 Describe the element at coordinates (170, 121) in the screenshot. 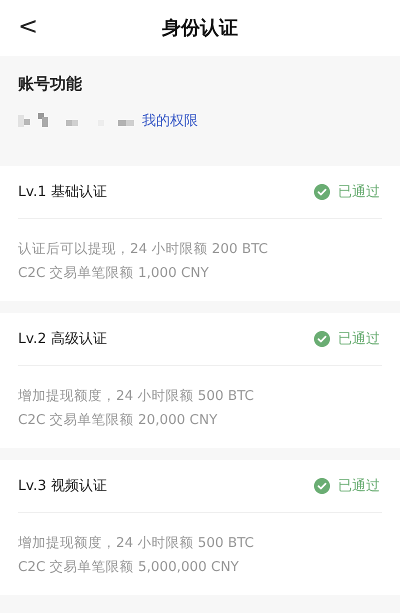

I see `permissions-link: 我的权限` at that location.